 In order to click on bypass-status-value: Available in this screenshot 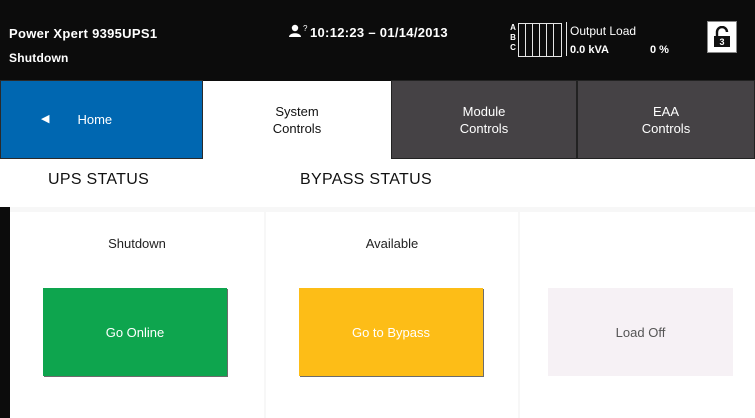, I will do `click(392, 243)`.